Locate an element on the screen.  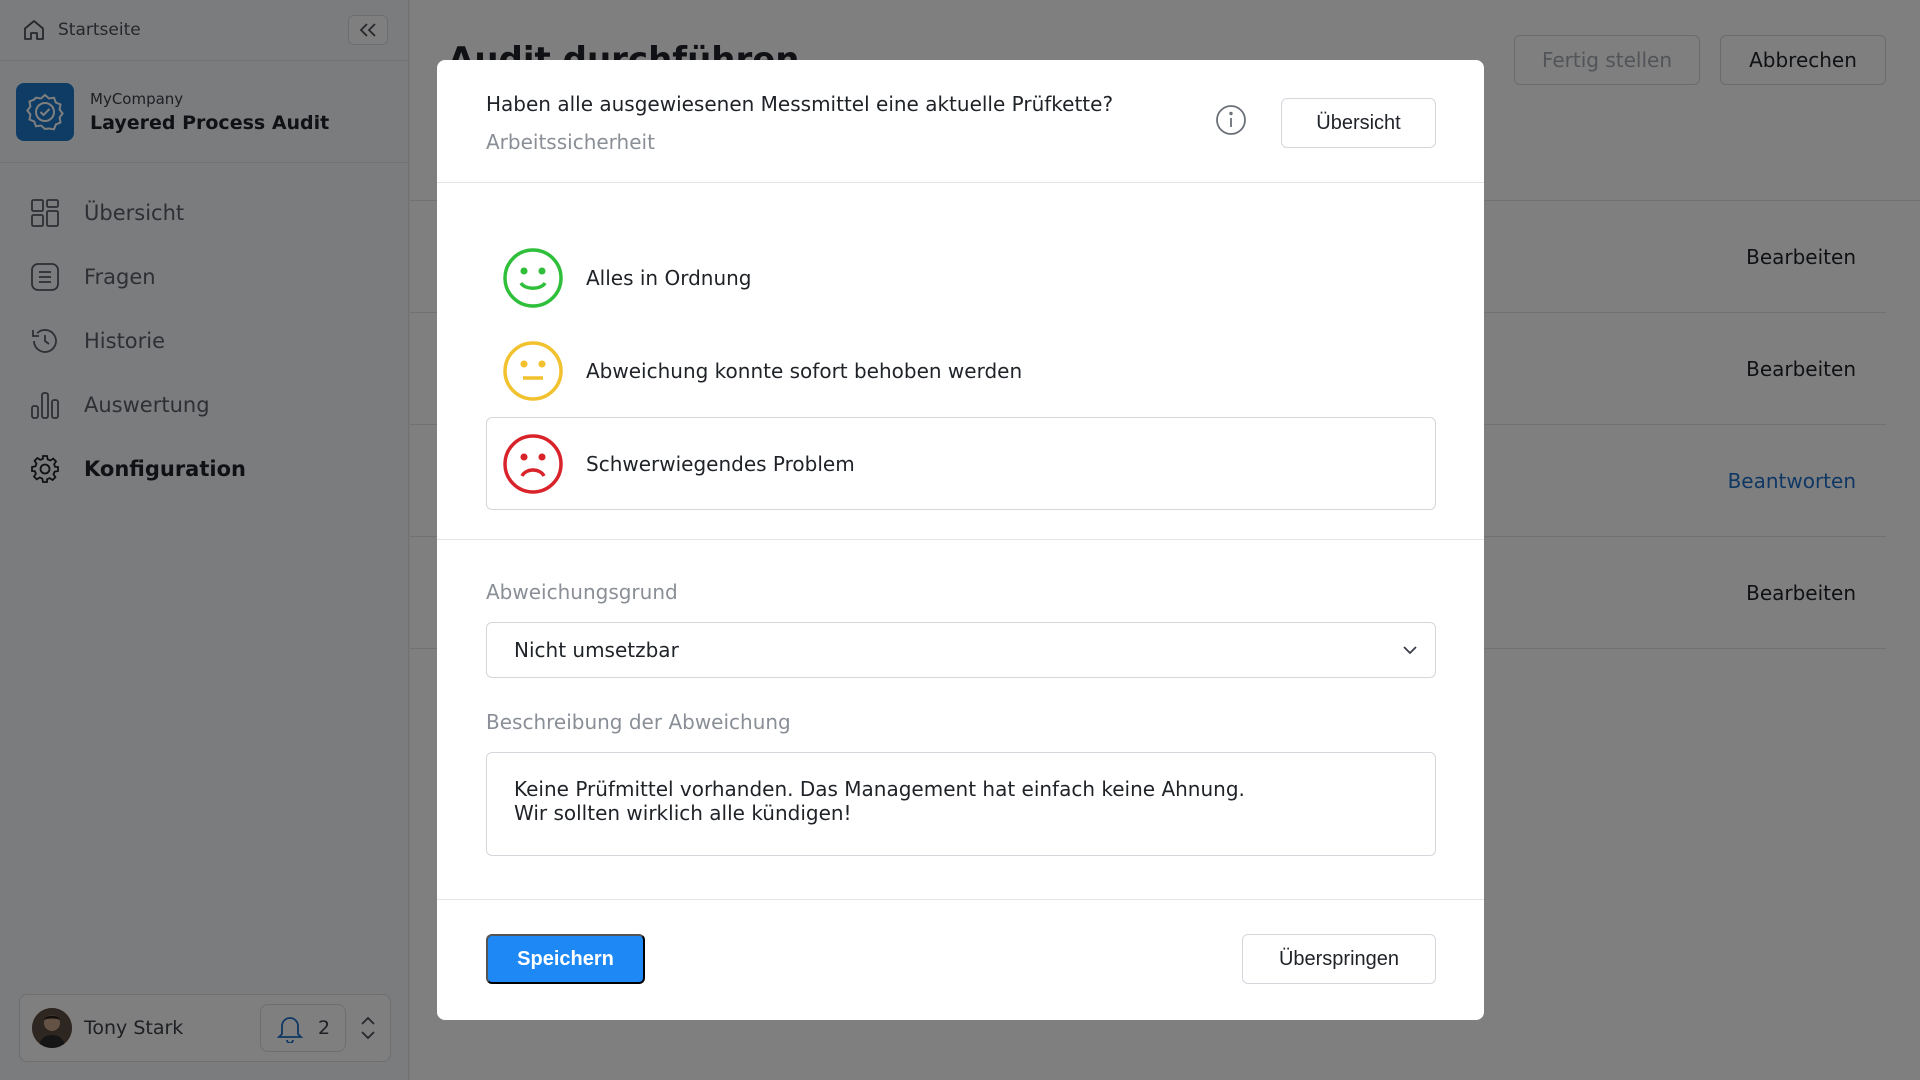
option-label: Alles in Ordnung is located at coordinates (669, 277).